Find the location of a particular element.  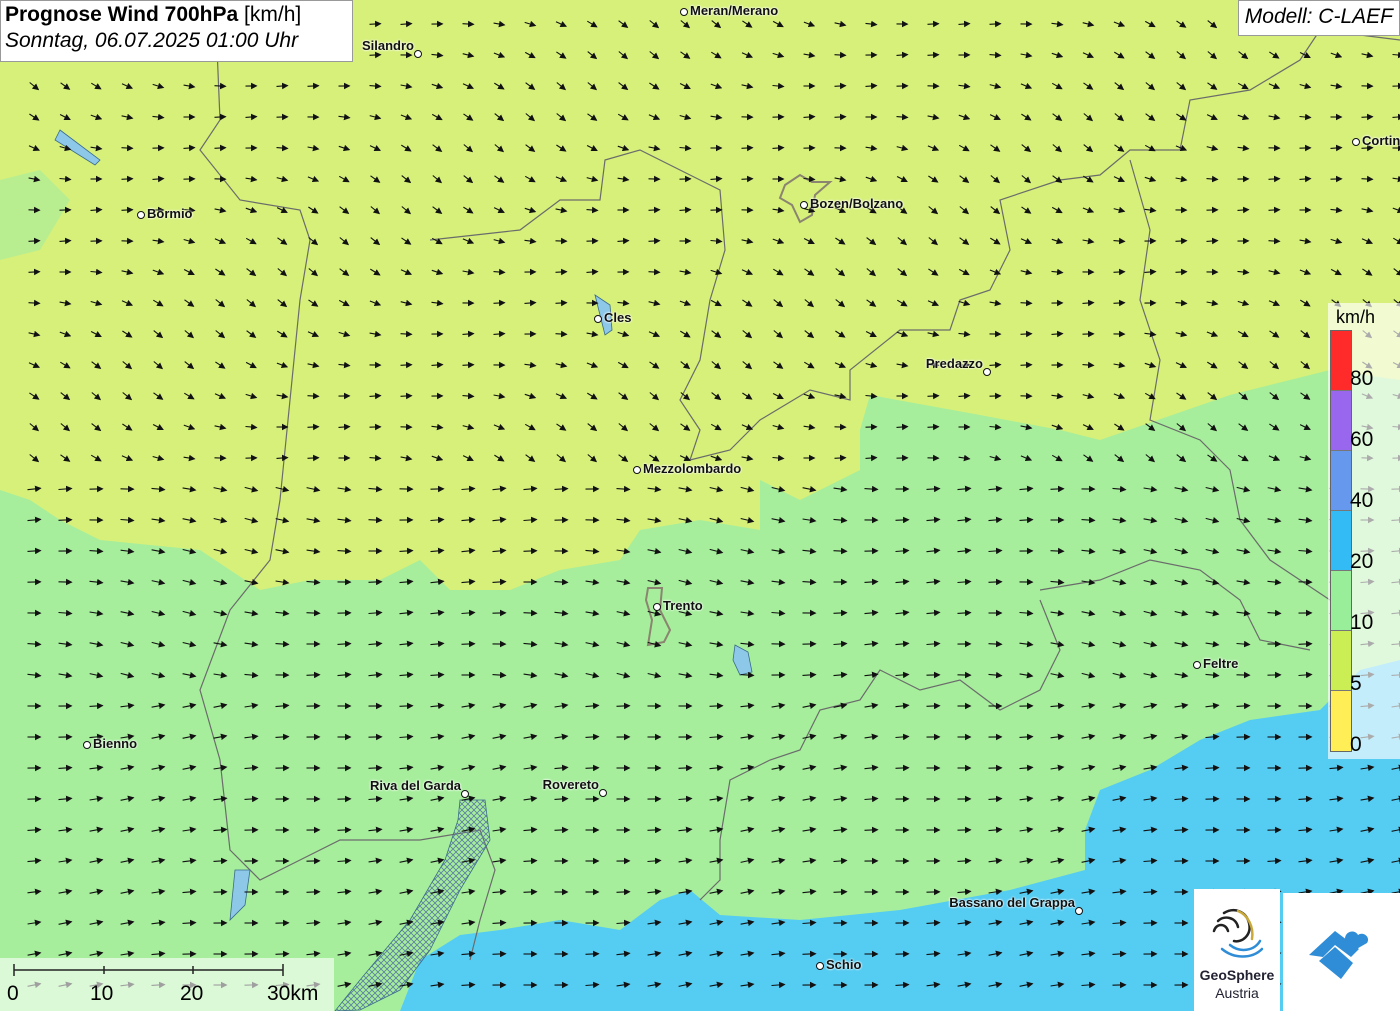

city-label: Trento is located at coordinates (683, 605).